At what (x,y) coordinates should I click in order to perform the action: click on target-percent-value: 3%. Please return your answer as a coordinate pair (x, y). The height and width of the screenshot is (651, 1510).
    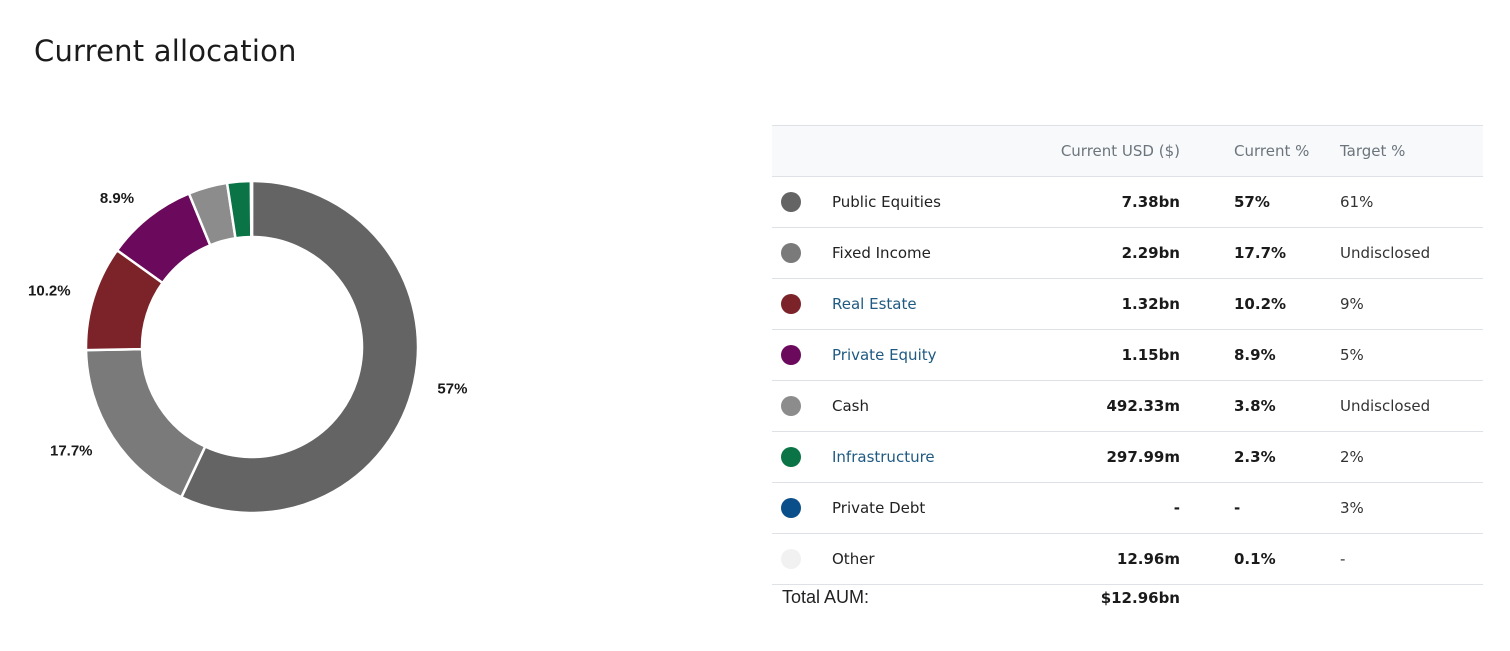
    Looking at the image, I should click on (1352, 508).